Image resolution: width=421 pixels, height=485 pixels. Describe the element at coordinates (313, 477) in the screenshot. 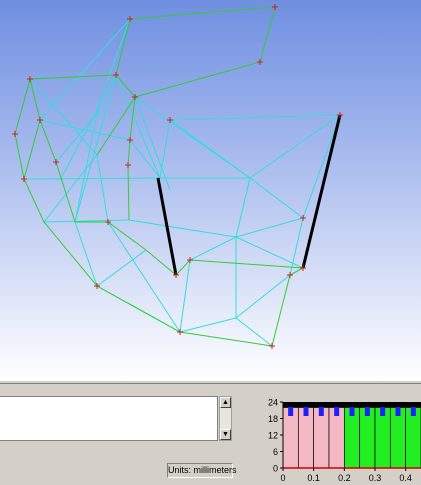

I see `x-tick-label: 0.1` at that location.